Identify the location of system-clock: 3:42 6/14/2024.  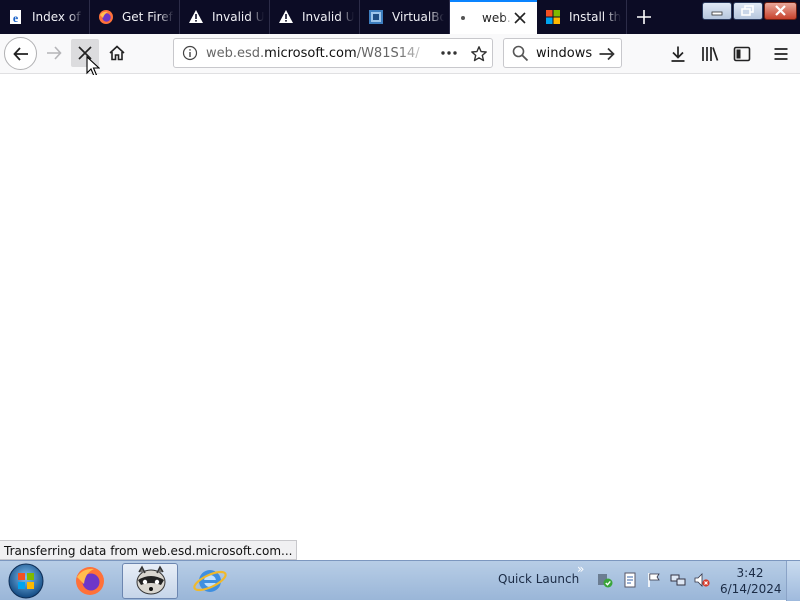
(751, 581).